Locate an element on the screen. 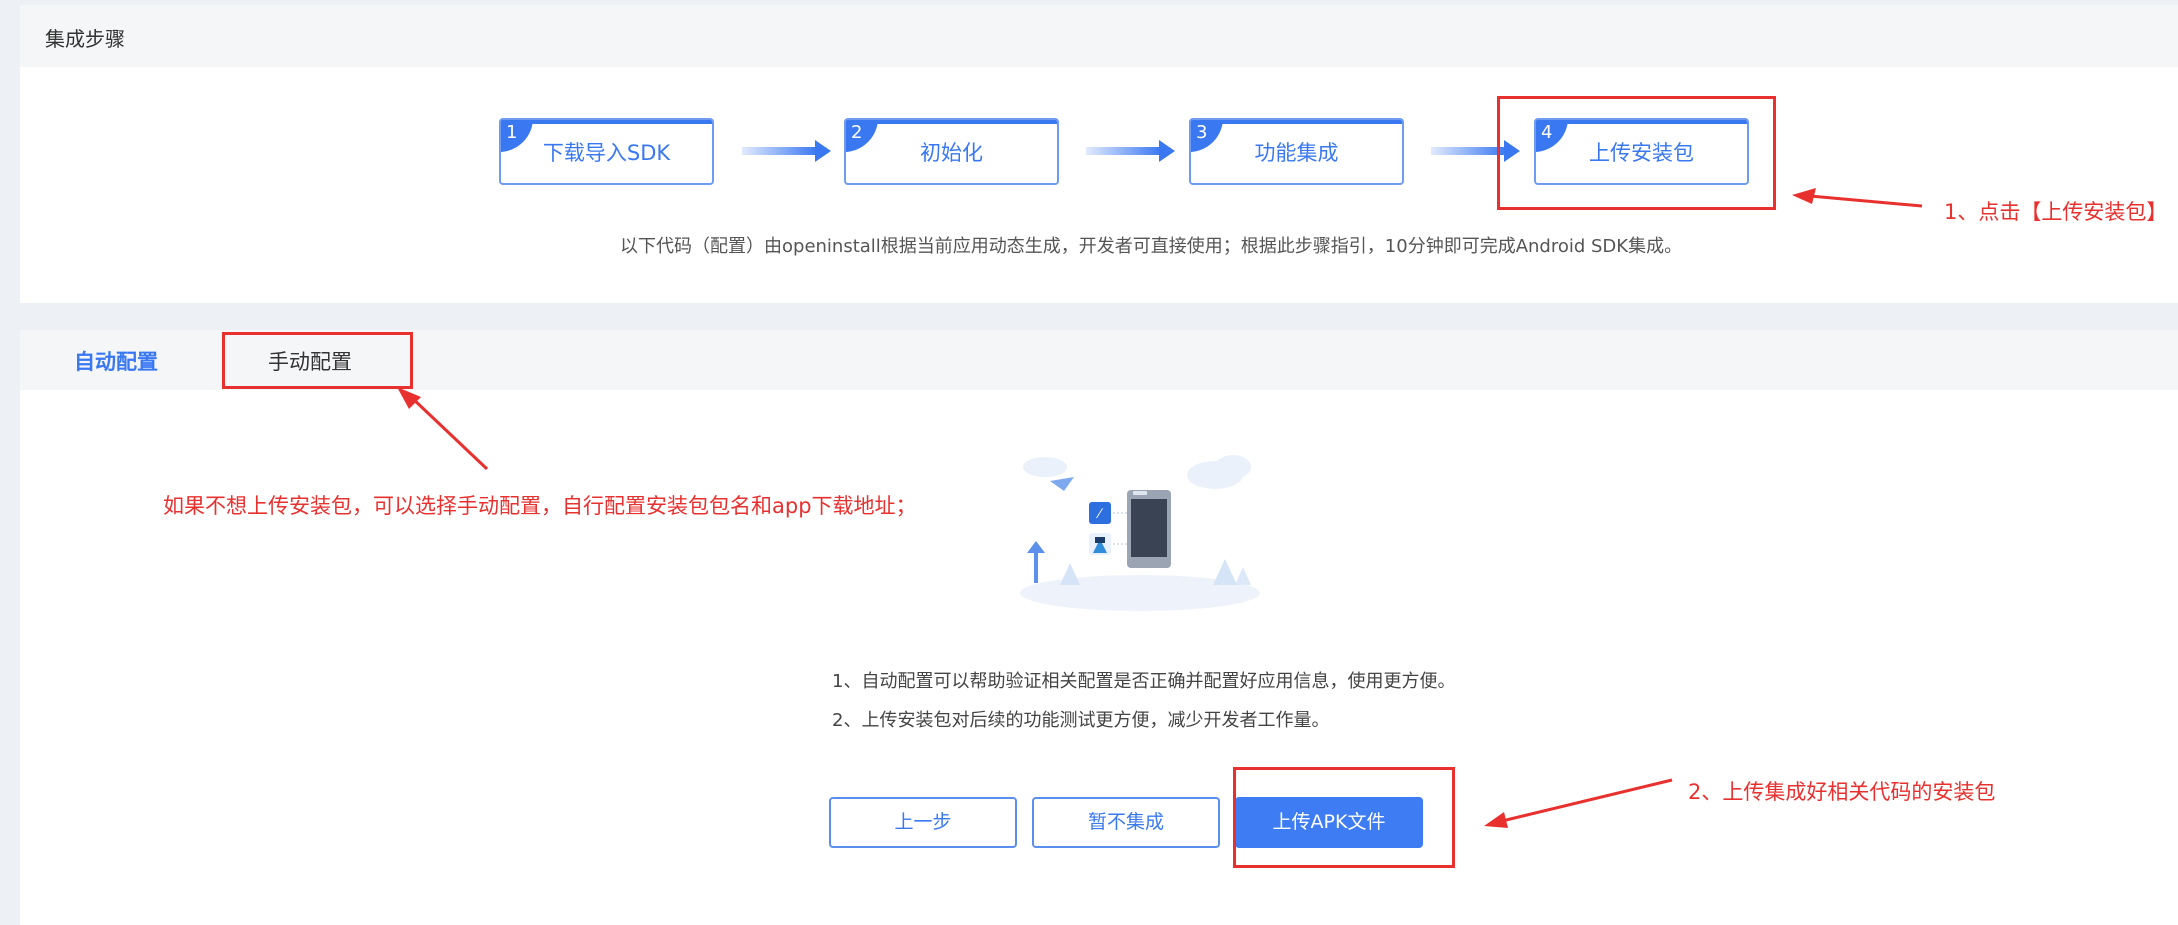 This screenshot has height=925, width=2178. step-number: 3 is located at coordinates (1202, 132).